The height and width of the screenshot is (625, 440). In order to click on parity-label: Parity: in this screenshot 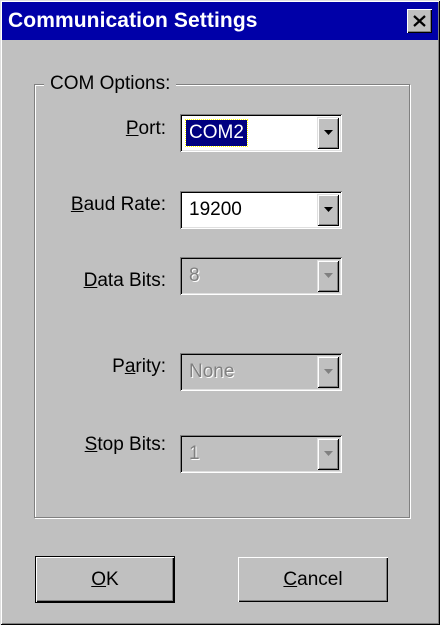, I will do `click(139, 366)`.